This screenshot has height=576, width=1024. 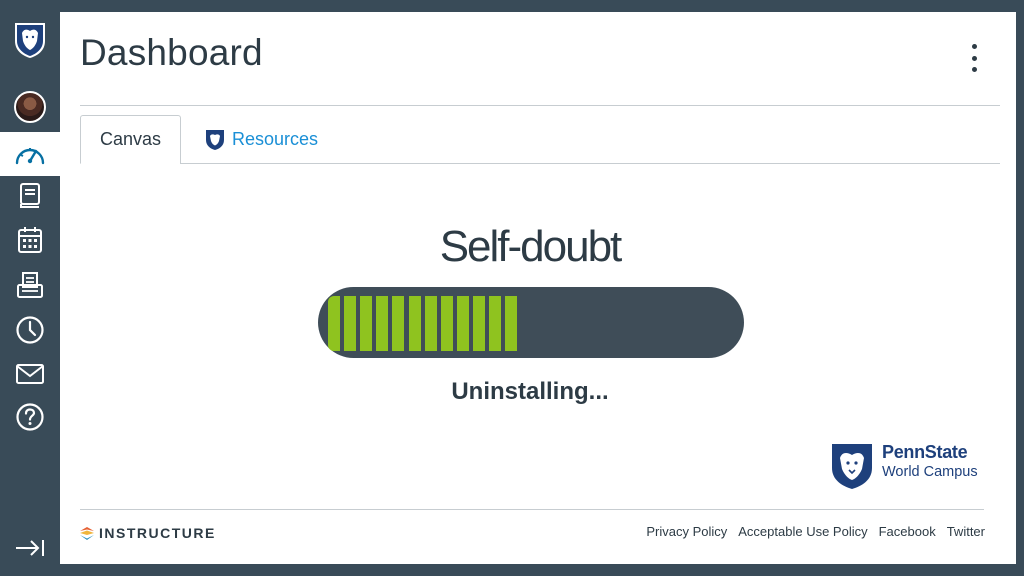 What do you see at coordinates (275, 139) in the screenshot?
I see `tab-resources-label: Resources` at bounding box center [275, 139].